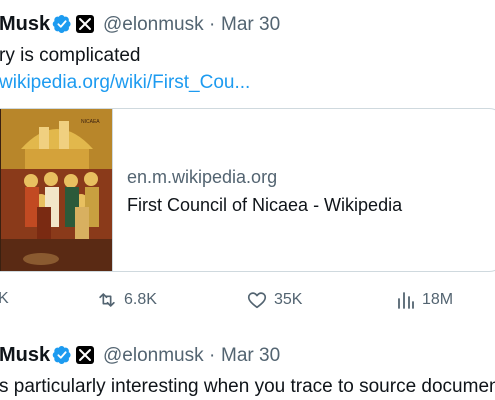 This screenshot has height=400, width=495. I want to click on card-thumbnail: NICAEA, so click(56, 190).